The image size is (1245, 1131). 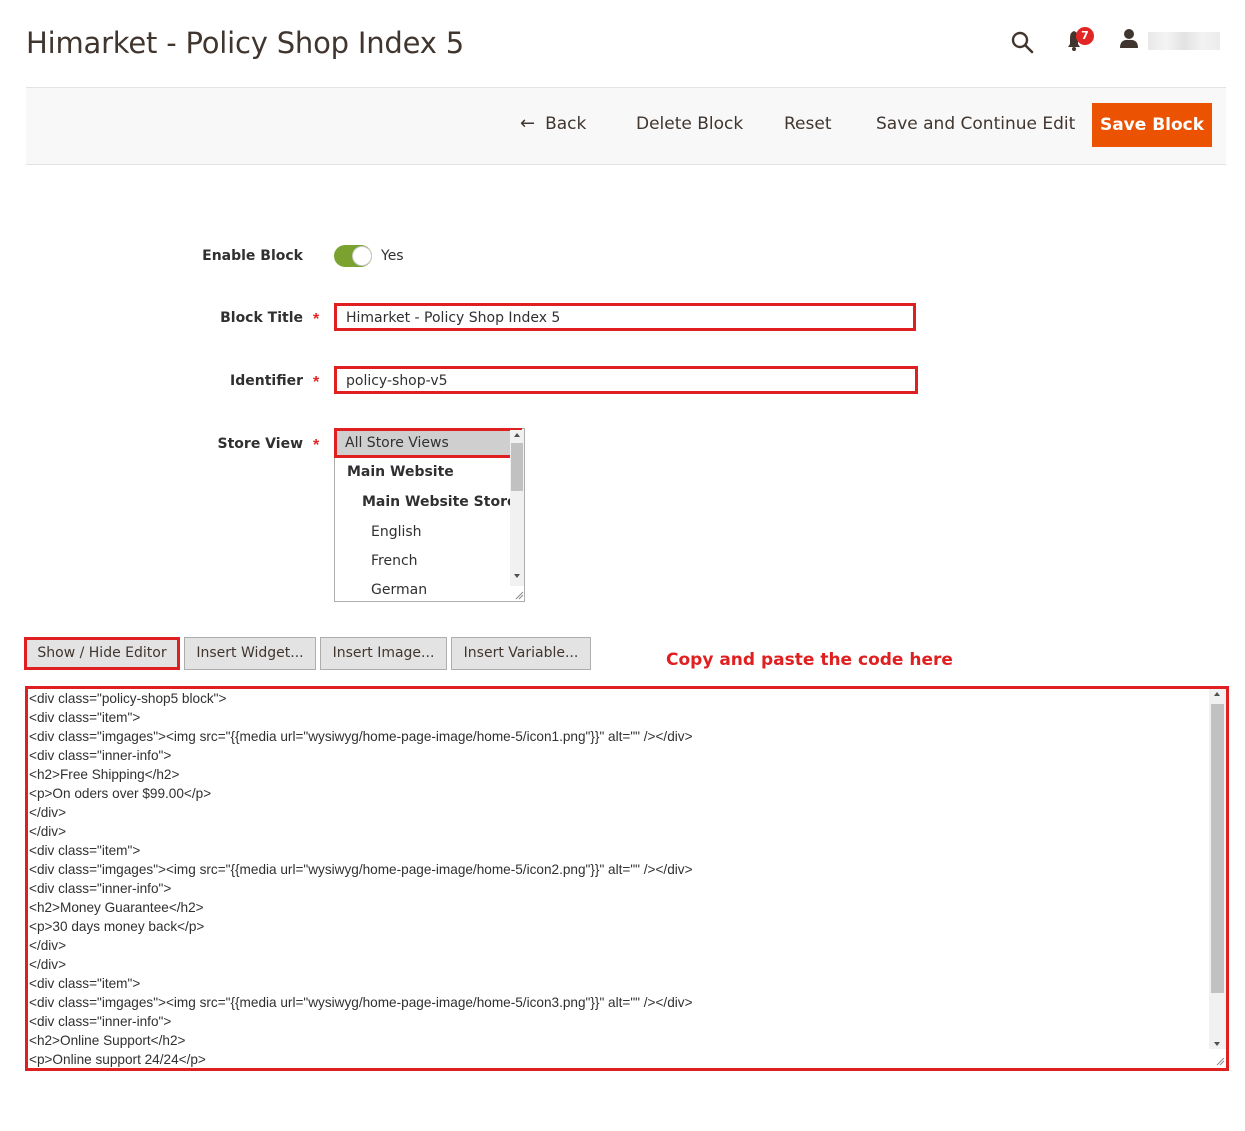 I want to click on store-view-label: Store View, so click(x=260, y=444).